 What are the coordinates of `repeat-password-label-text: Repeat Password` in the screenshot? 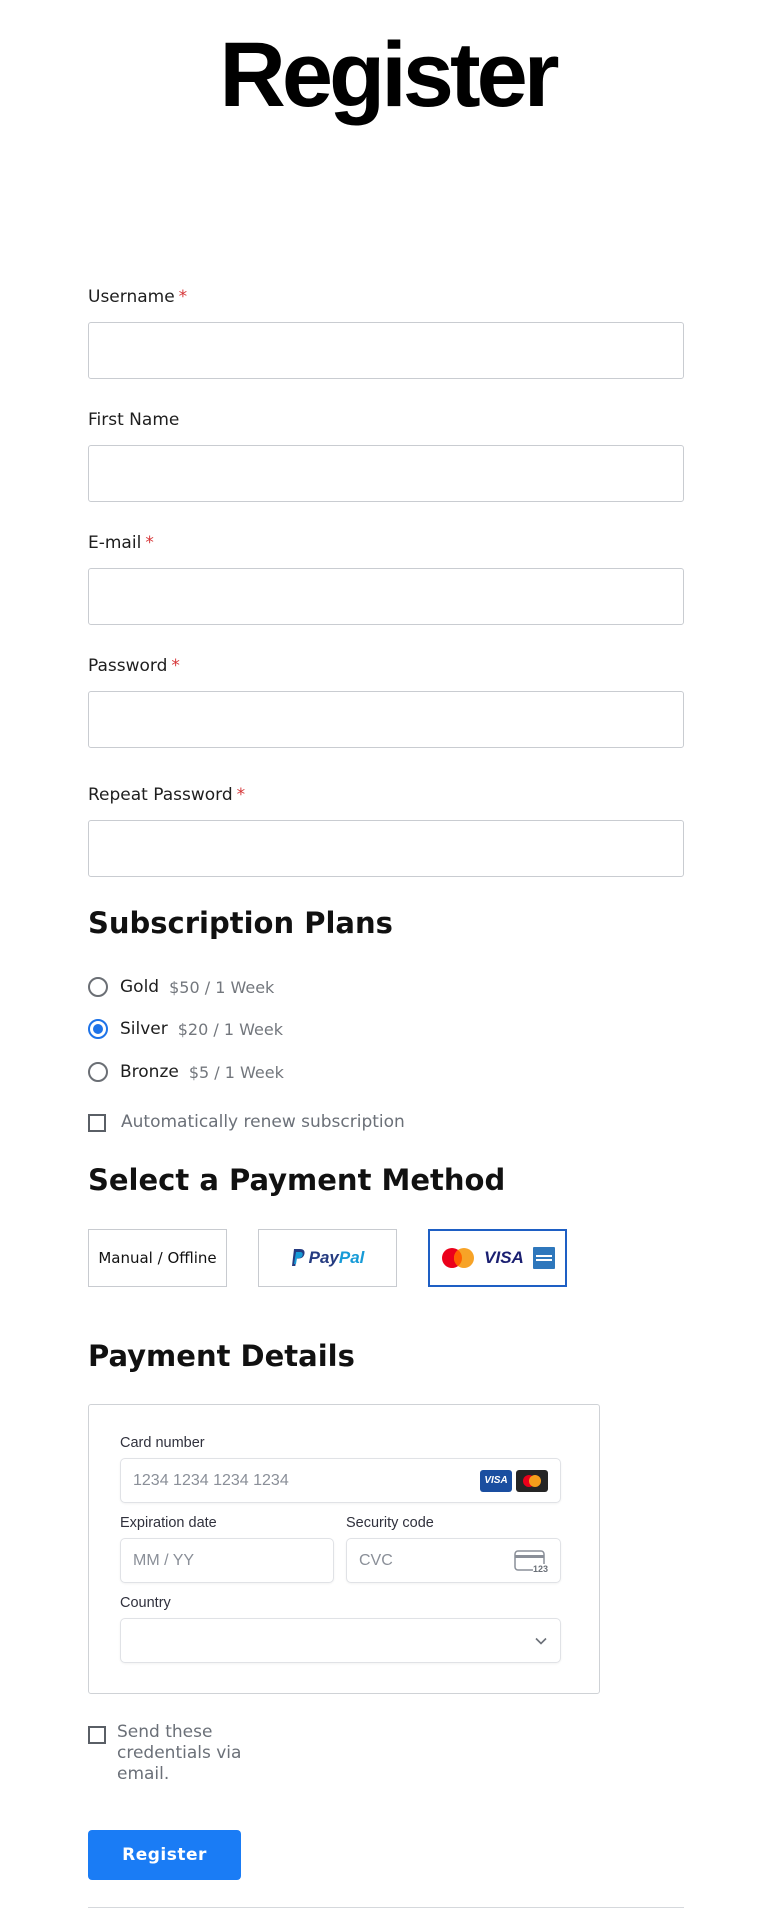 It's located at (160, 795).